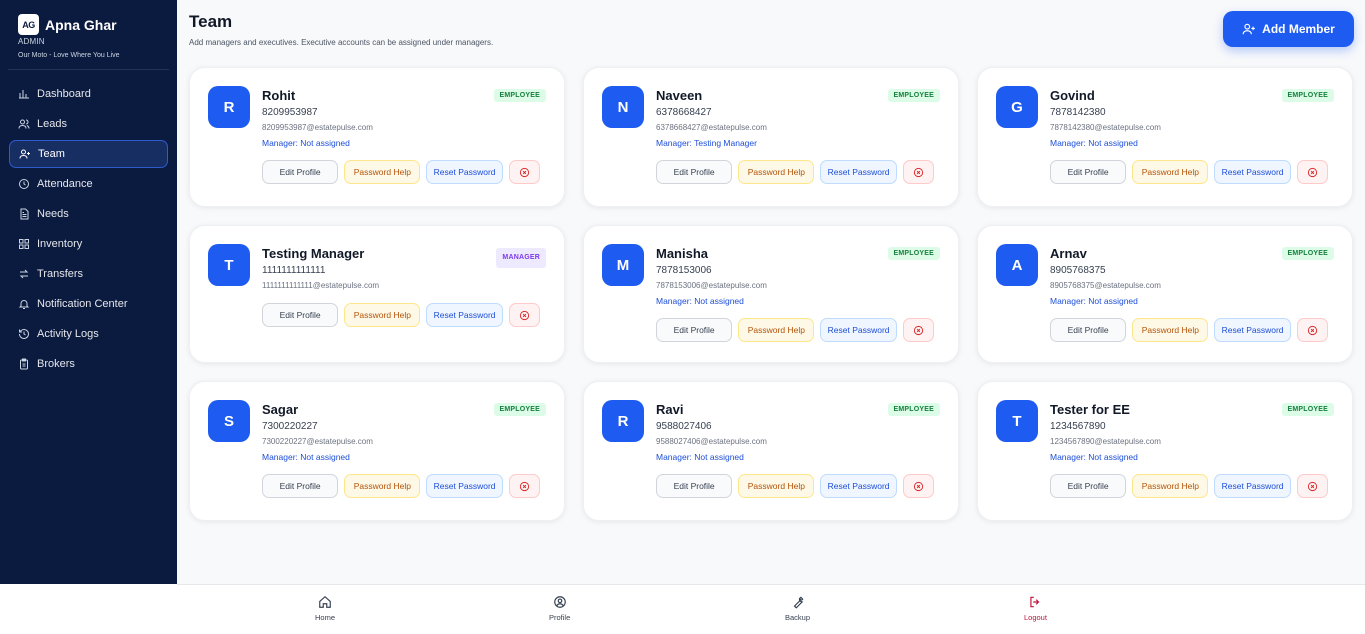 This screenshot has height=634, width=1365. I want to click on bottom-nav-backup: Backup, so click(797, 608).